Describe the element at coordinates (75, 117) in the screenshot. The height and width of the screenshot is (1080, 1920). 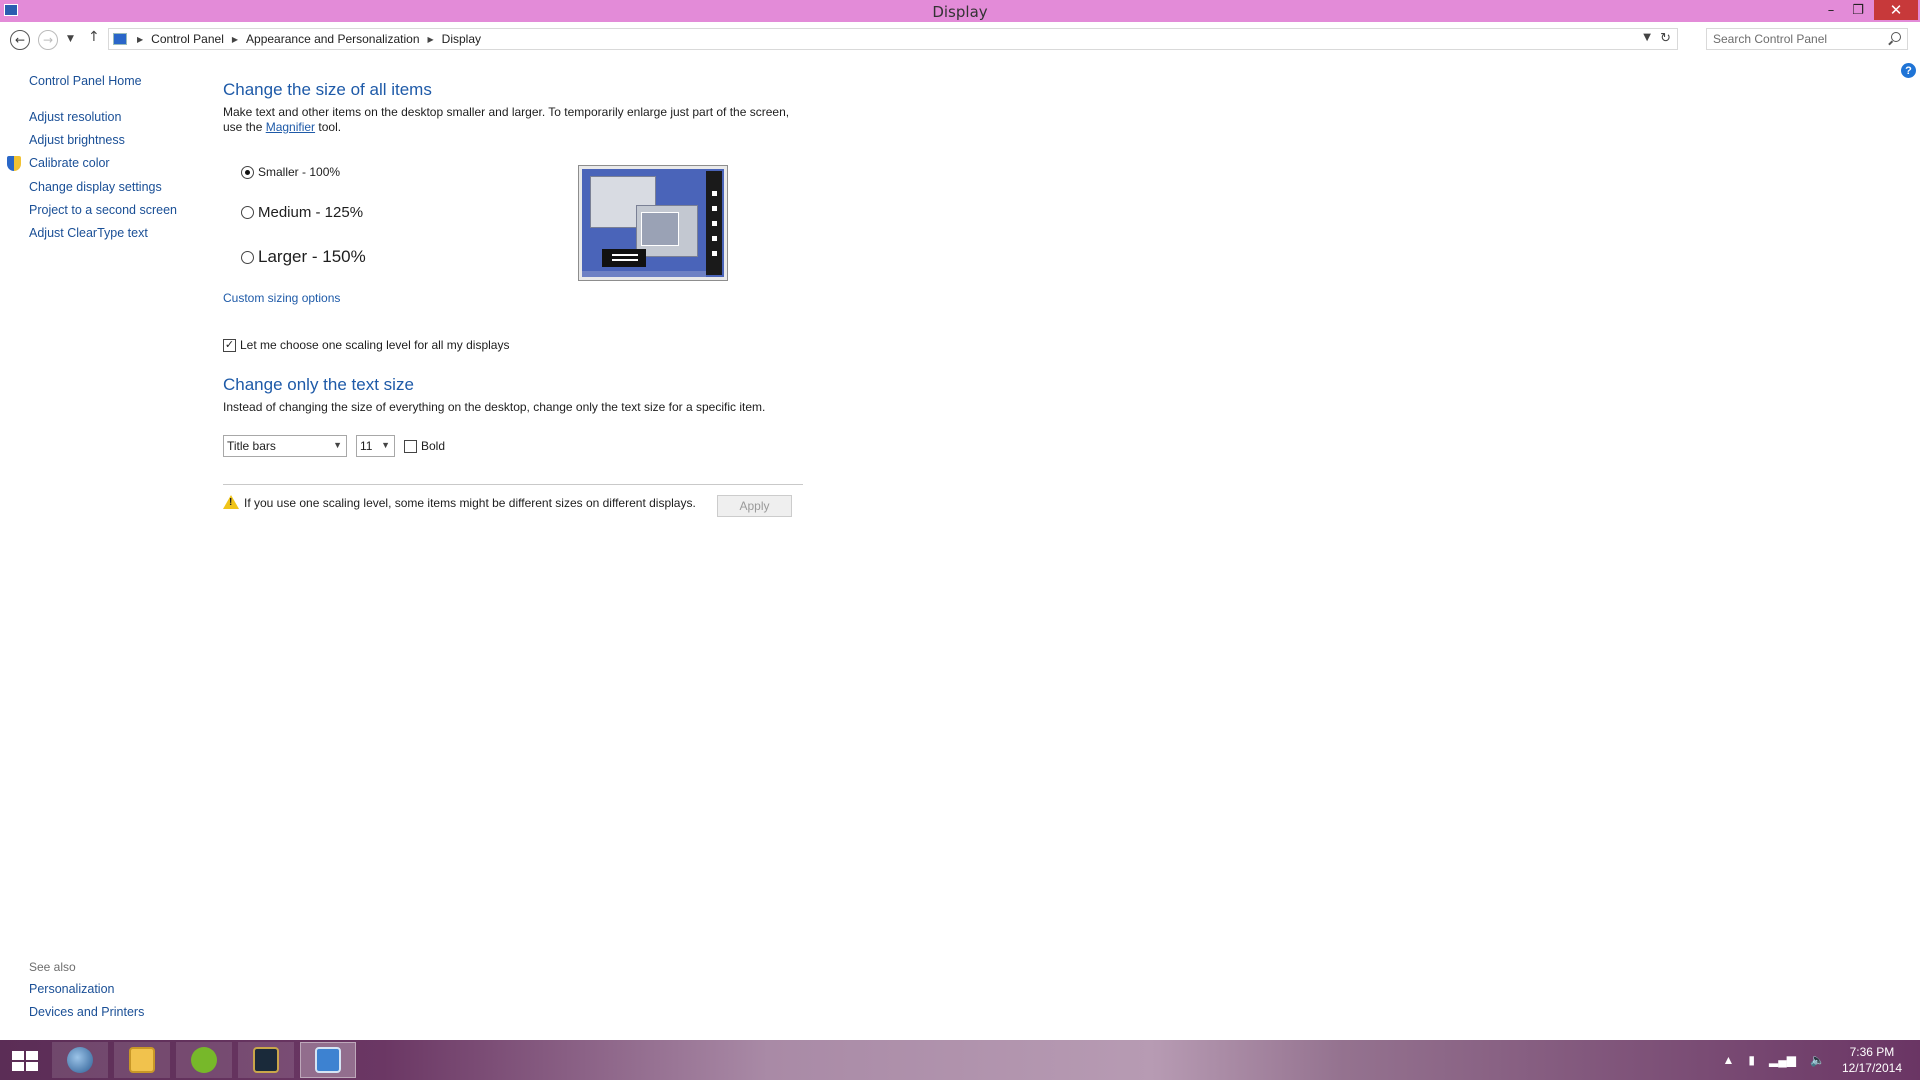
I see `adjust-resolution-link: Adjust resolution` at that location.